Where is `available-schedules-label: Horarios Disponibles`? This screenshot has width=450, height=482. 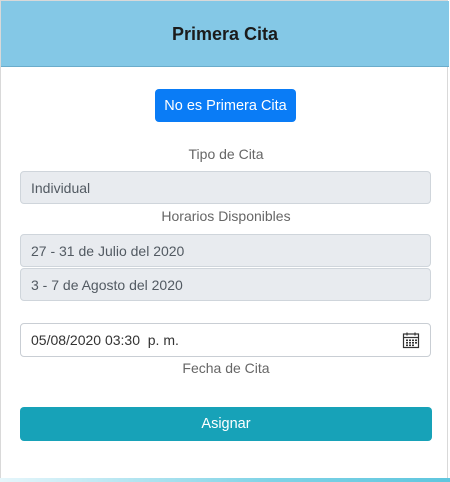 available-schedules-label: Horarios Disponibles is located at coordinates (226, 216).